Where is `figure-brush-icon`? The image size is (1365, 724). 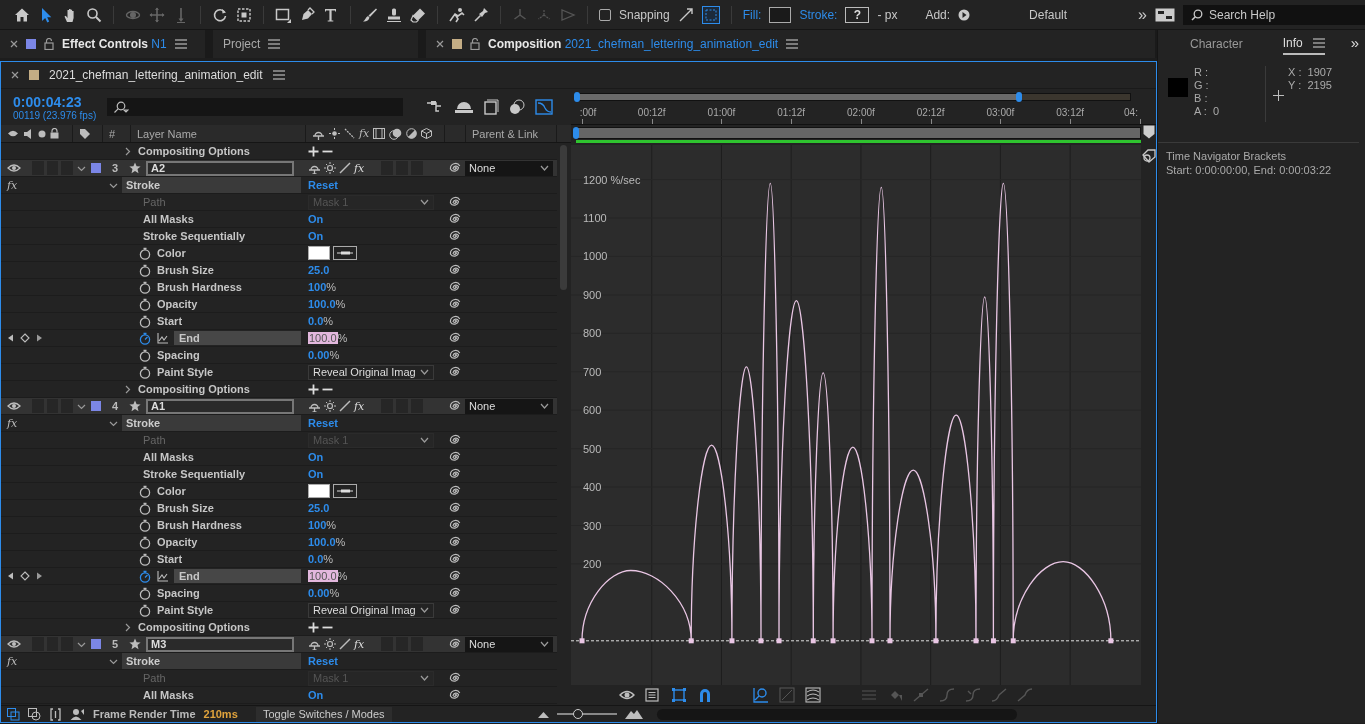
figure-brush-icon is located at coordinates (457, 14).